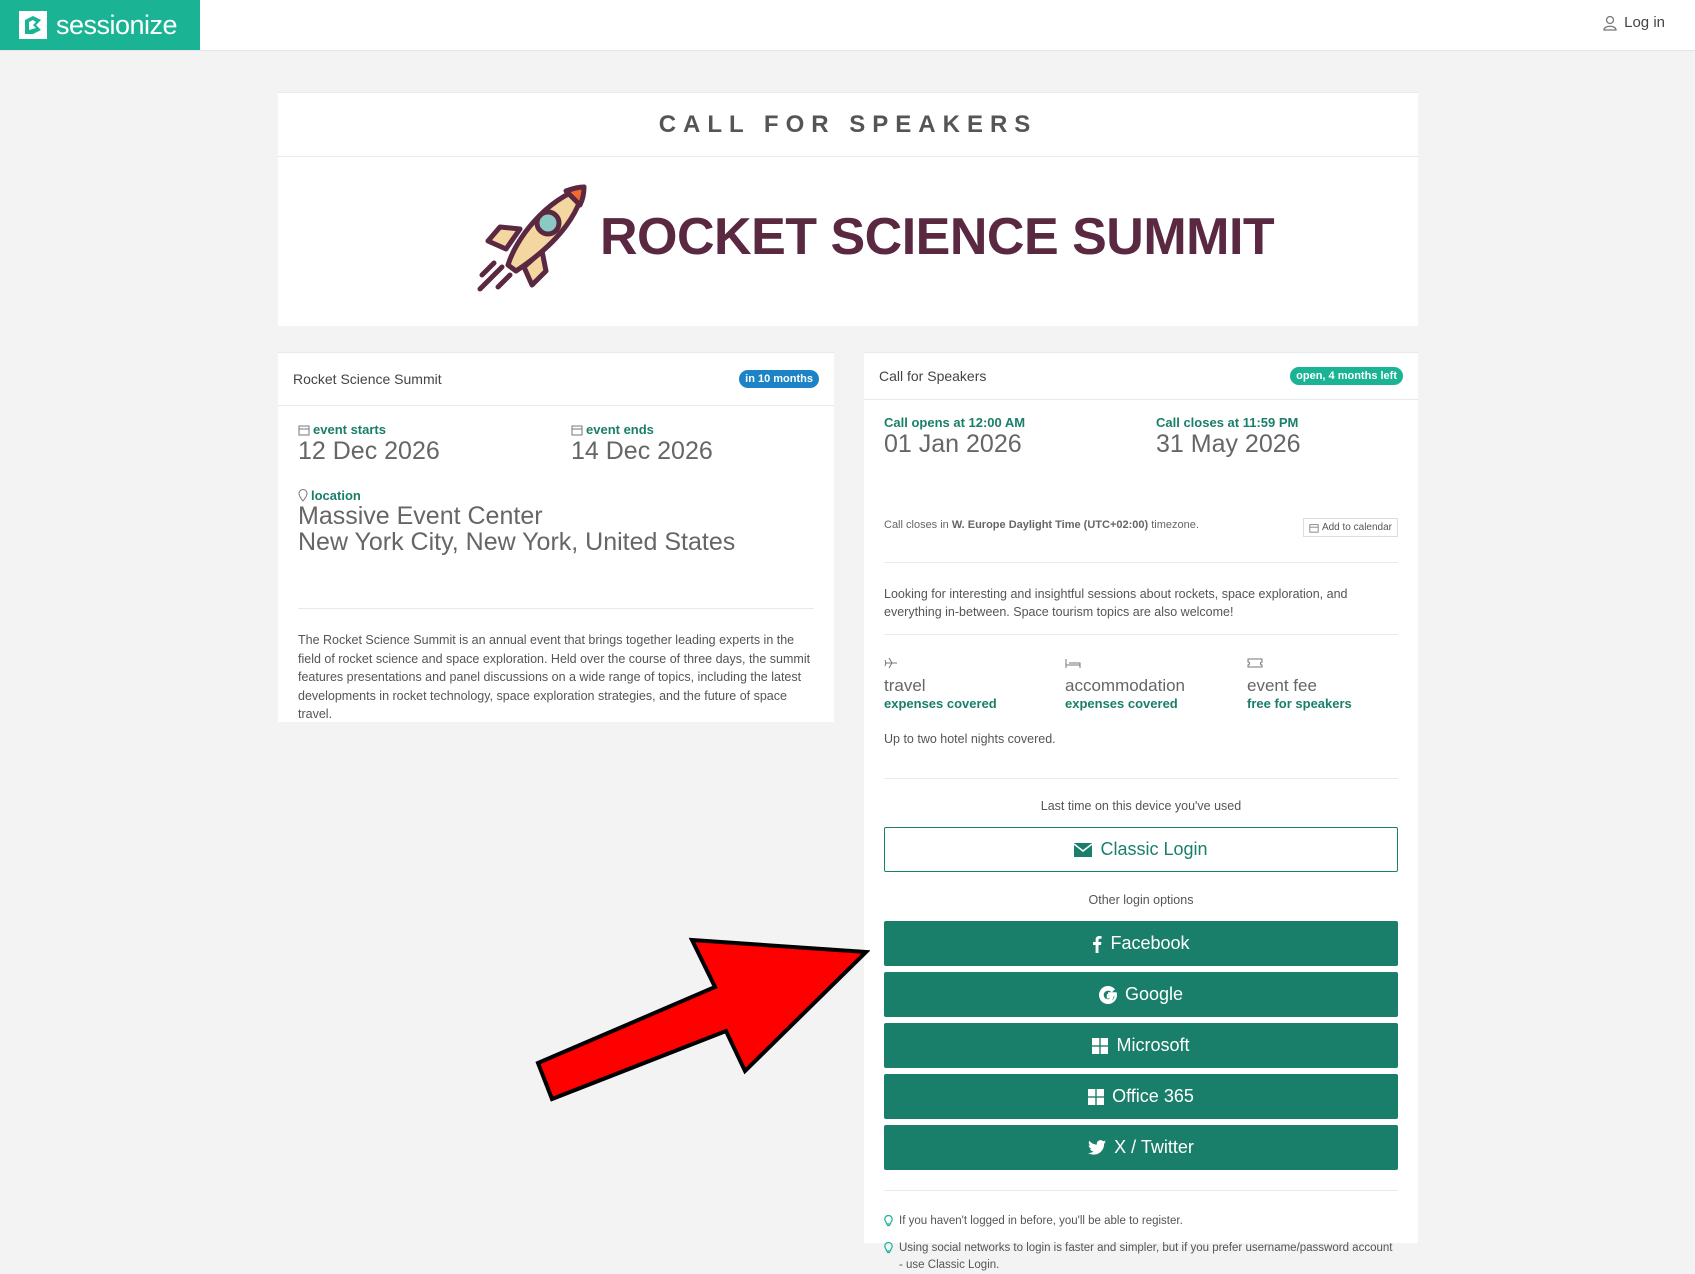 The width and height of the screenshot is (1695, 1274). Describe the element at coordinates (955, 422) in the screenshot. I see `call-opens-label: Call opens at 12:00 AM` at that location.